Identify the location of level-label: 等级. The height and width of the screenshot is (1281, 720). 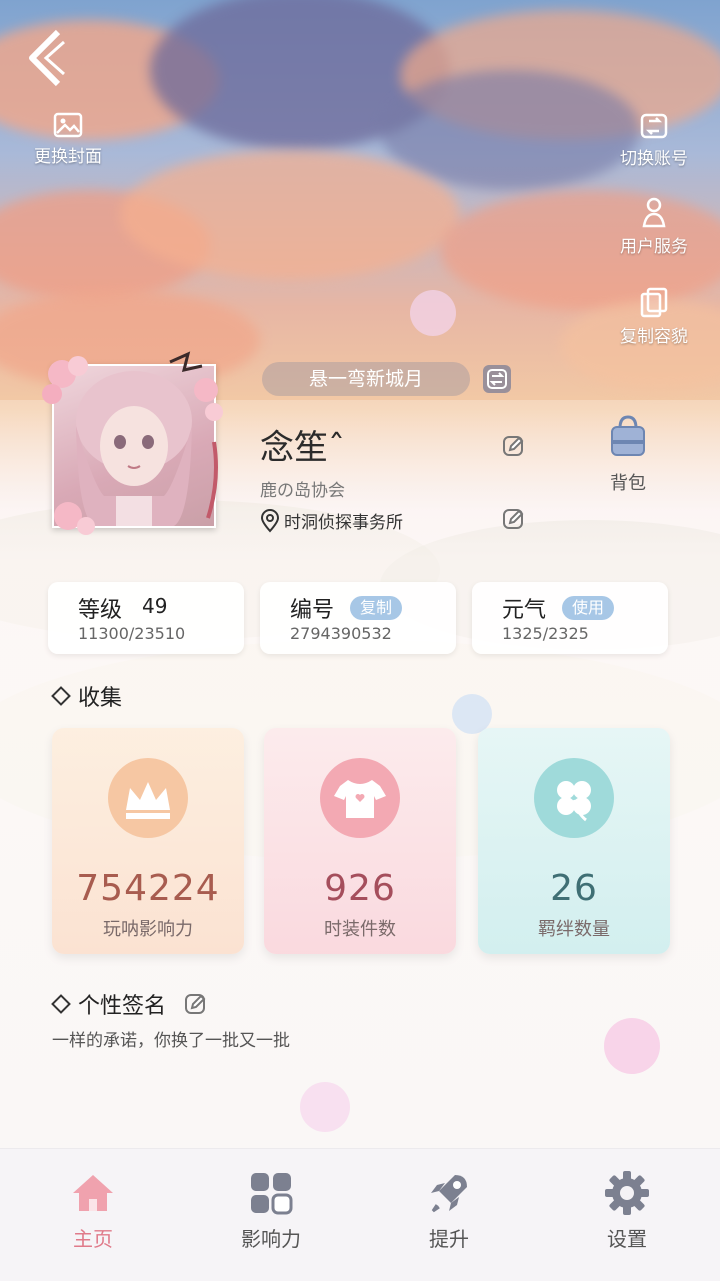
(100, 610).